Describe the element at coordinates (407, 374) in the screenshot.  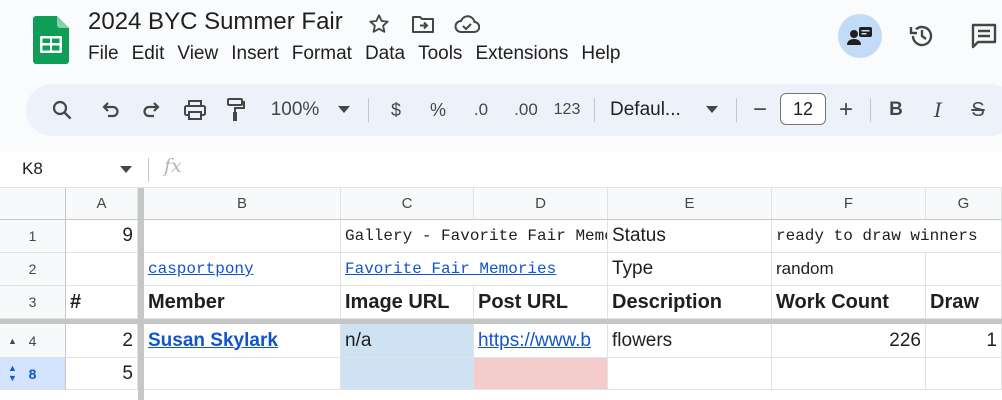
I see `cell-c8` at that location.